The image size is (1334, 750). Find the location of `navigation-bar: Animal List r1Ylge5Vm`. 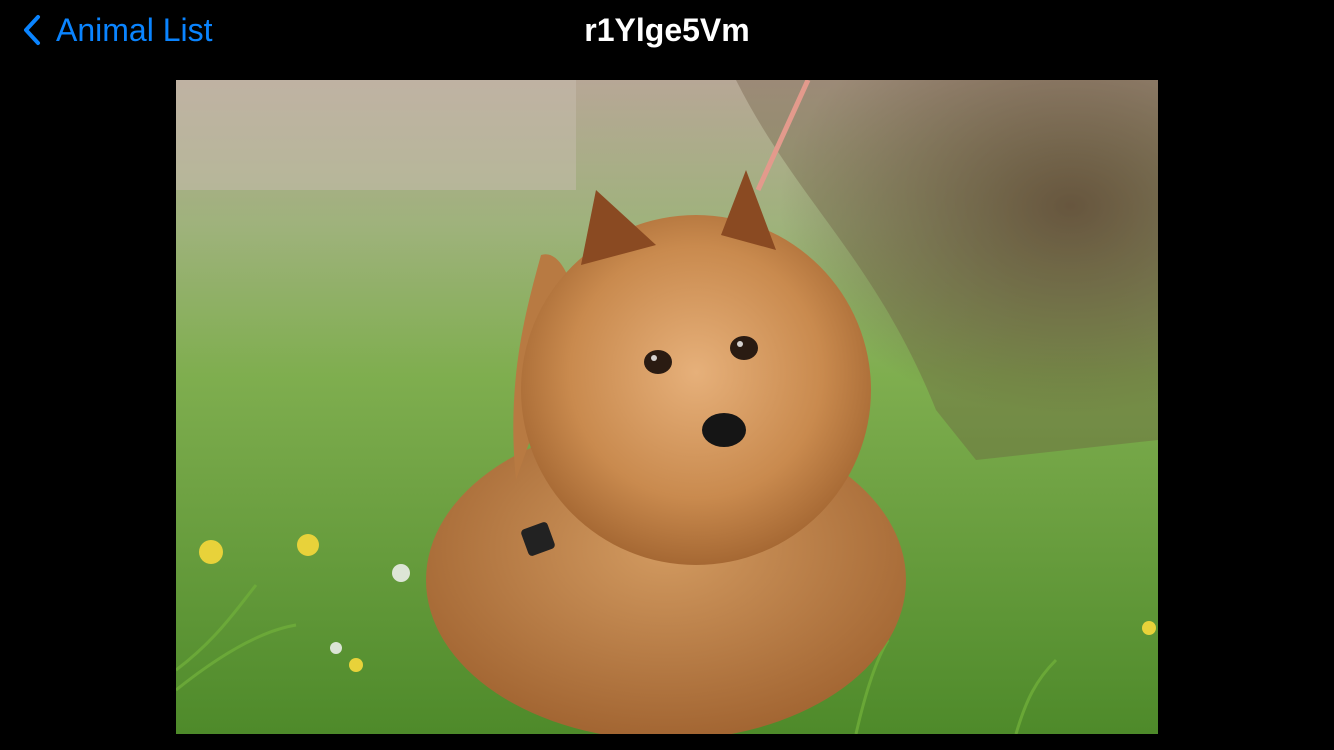

navigation-bar: Animal List r1Ylge5Vm is located at coordinates (667, 31).